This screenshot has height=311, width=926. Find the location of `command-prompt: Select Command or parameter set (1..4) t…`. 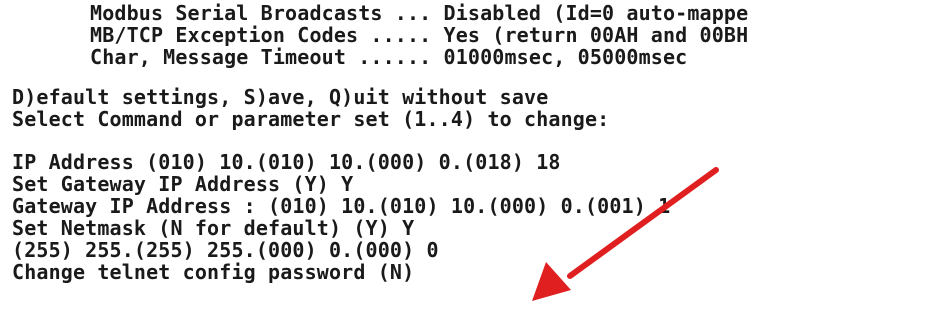

command-prompt: Select Command or parameter set (1..4) t… is located at coordinates (311, 119).